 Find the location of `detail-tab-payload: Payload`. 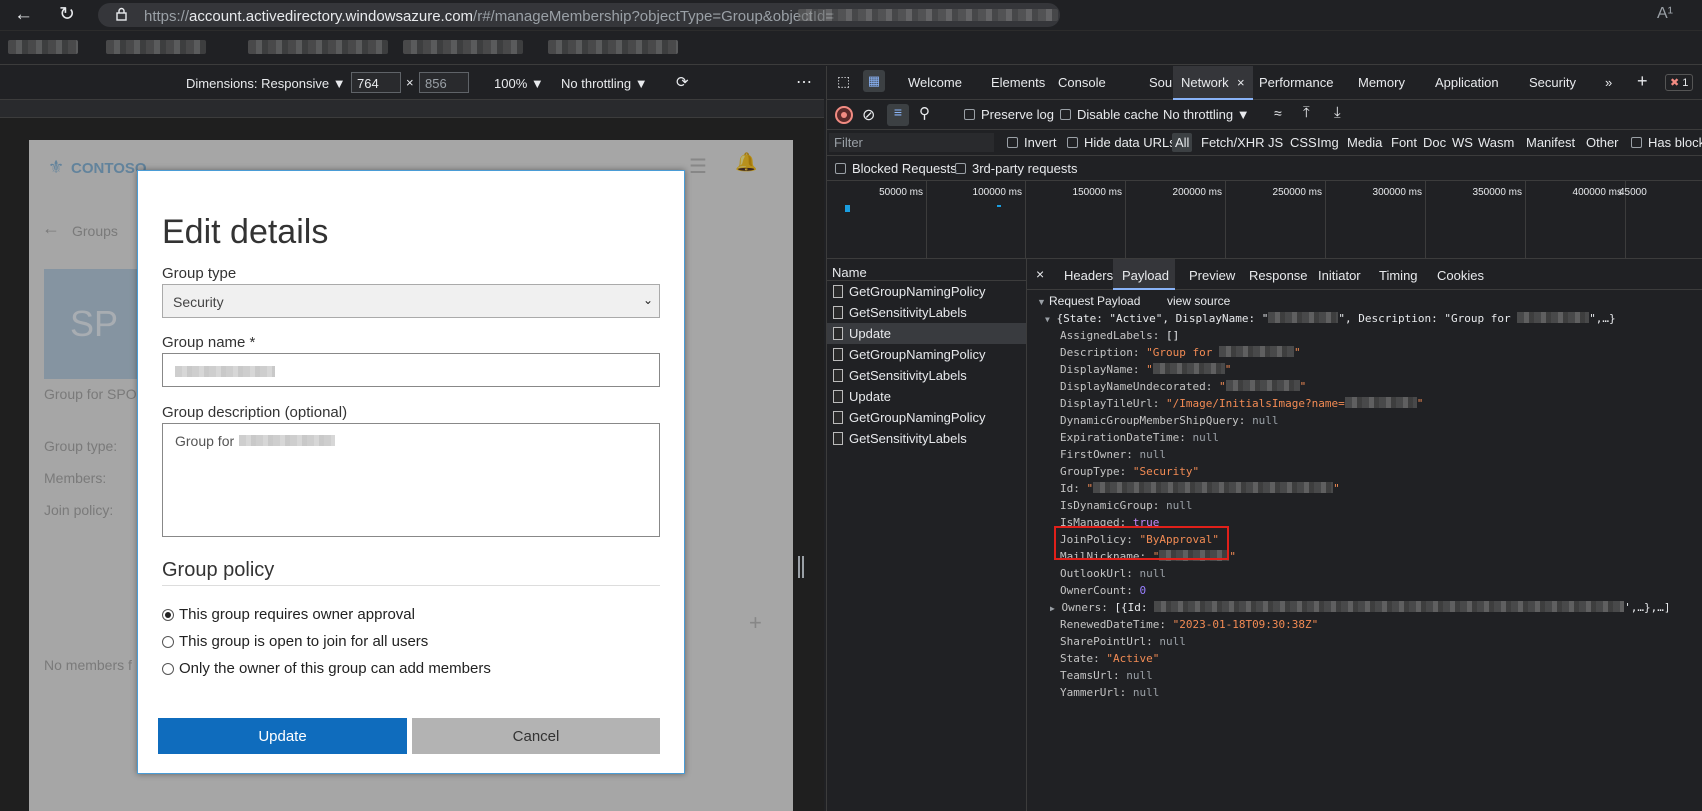

detail-tab-payload: Payload is located at coordinates (1145, 275).